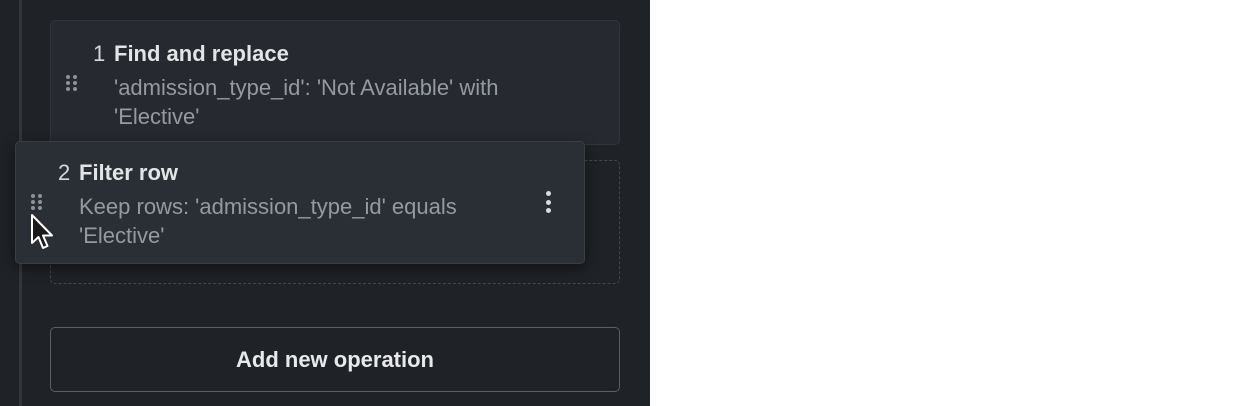 Image resolution: width=1234 pixels, height=406 pixels. What do you see at coordinates (42, 231) in the screenshot?
I see `mouse-pointer-icon` at bounding box center [42, 231].